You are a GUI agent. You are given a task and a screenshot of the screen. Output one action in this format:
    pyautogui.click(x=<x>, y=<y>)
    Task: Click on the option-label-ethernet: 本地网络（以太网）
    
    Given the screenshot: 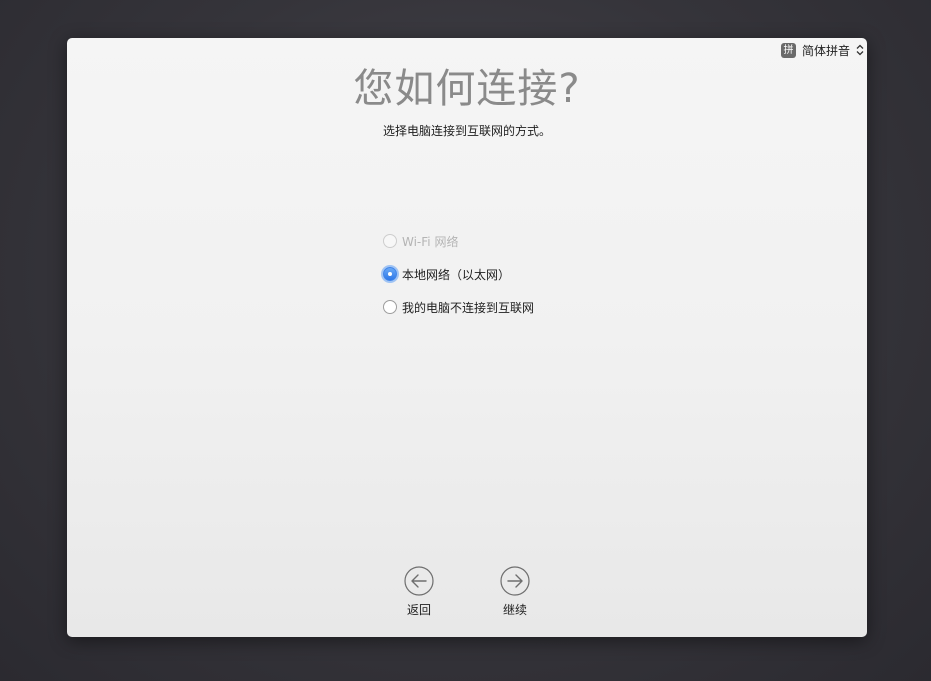 What is the action you would take?
    pyautogui.click(x=456, y=274)
    